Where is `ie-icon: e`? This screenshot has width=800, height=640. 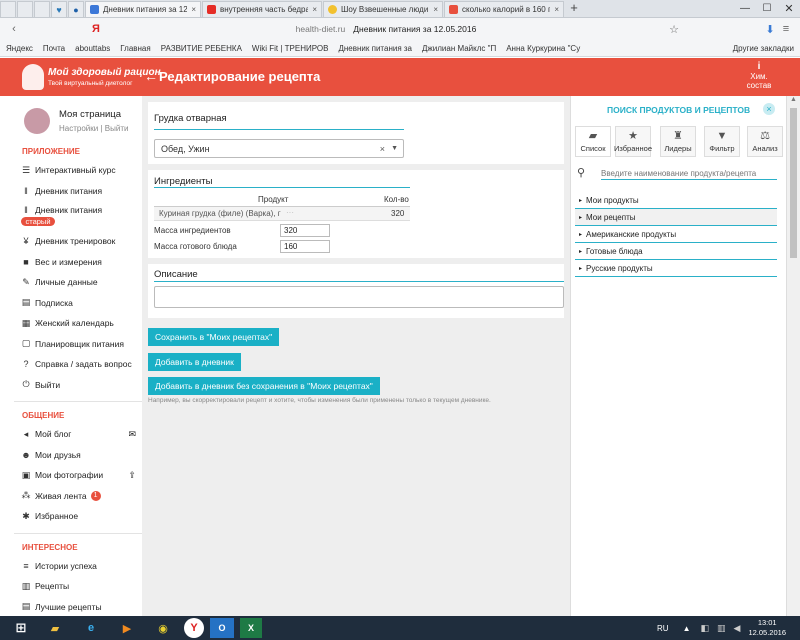 ie-icon: e is located at coordinates (91, 628).